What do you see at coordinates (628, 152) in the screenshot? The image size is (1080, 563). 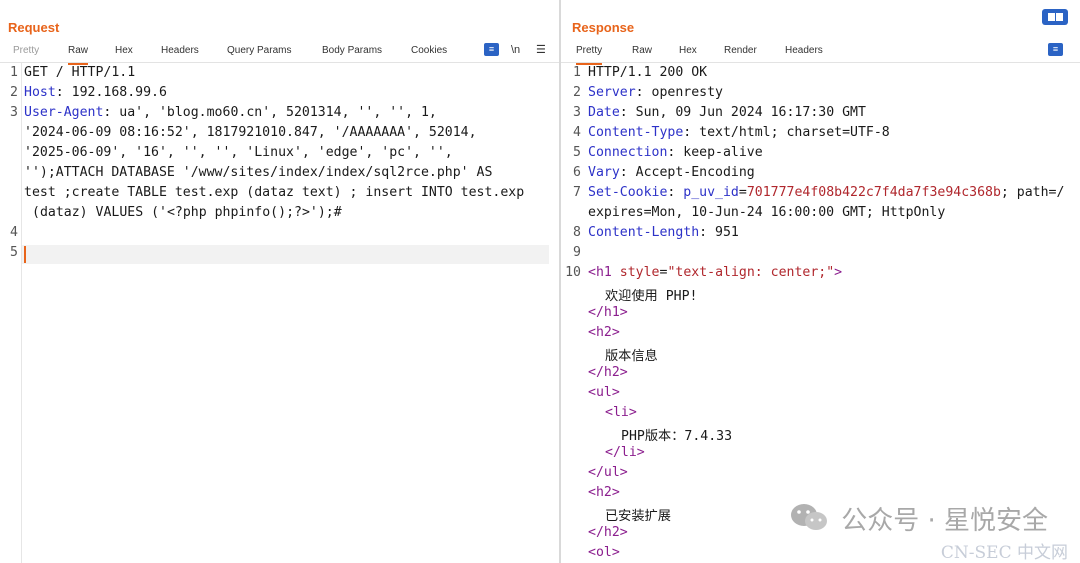 I see `header-key: Connection` at bounding box center [628, 152].